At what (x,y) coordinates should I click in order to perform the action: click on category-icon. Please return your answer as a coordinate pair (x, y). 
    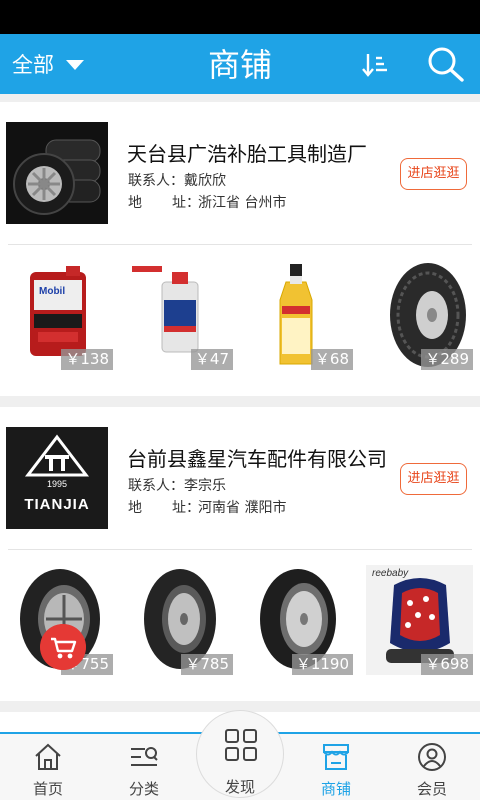
    Looking at the image, I should click on (144, 756).